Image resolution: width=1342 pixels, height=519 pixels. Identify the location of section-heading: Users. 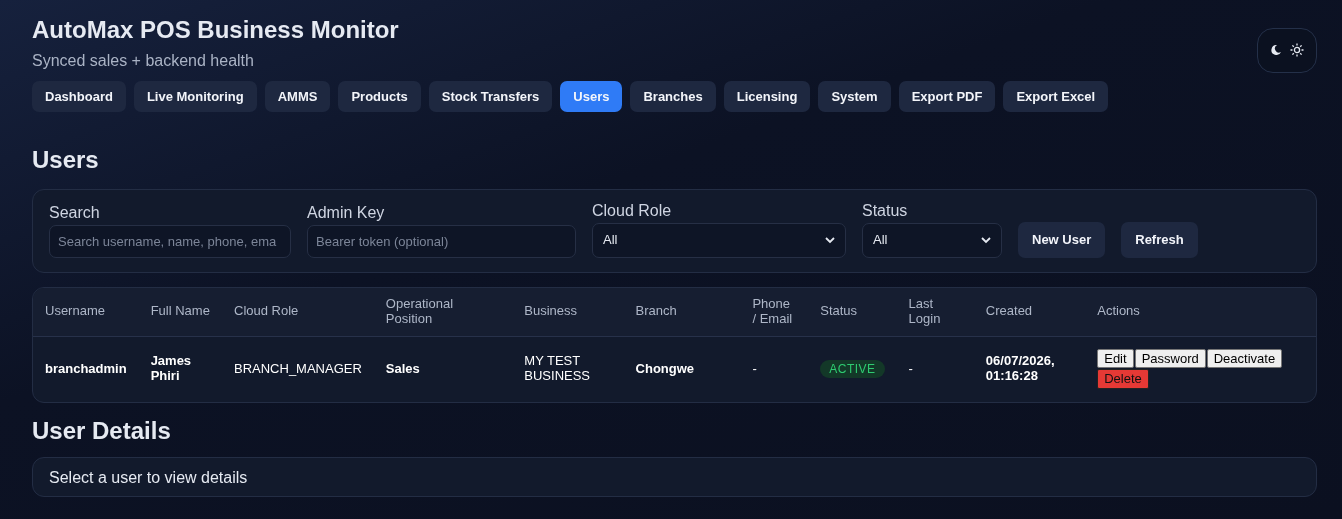
(66, 161).